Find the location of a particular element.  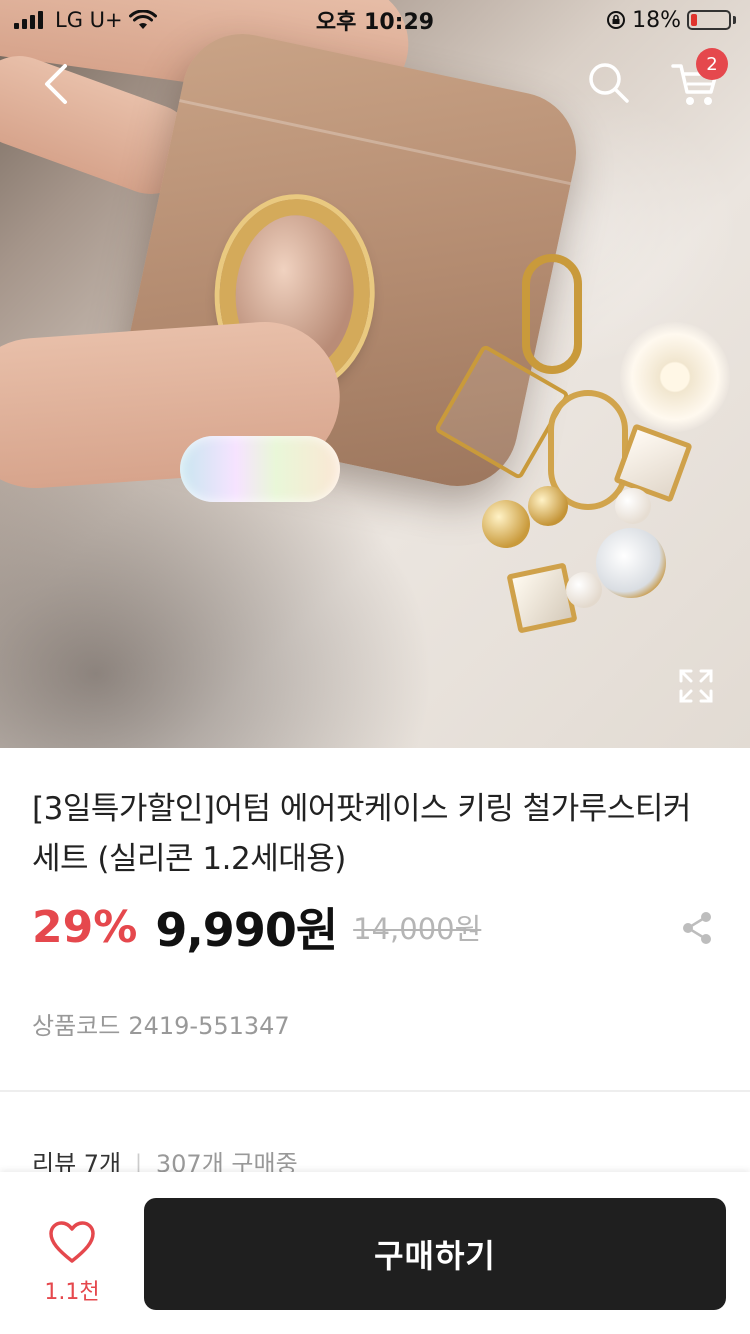

original-price: 14,000원 is located at coordinates (417, 929).